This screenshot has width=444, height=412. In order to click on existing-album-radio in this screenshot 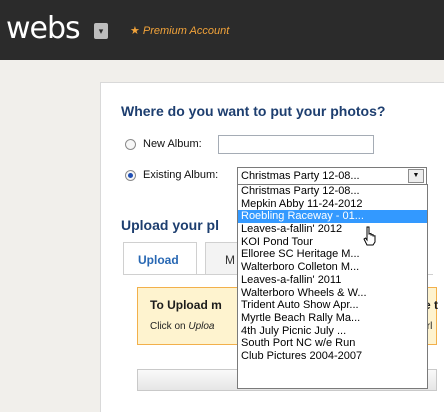, I will do `click(130, 175)`.